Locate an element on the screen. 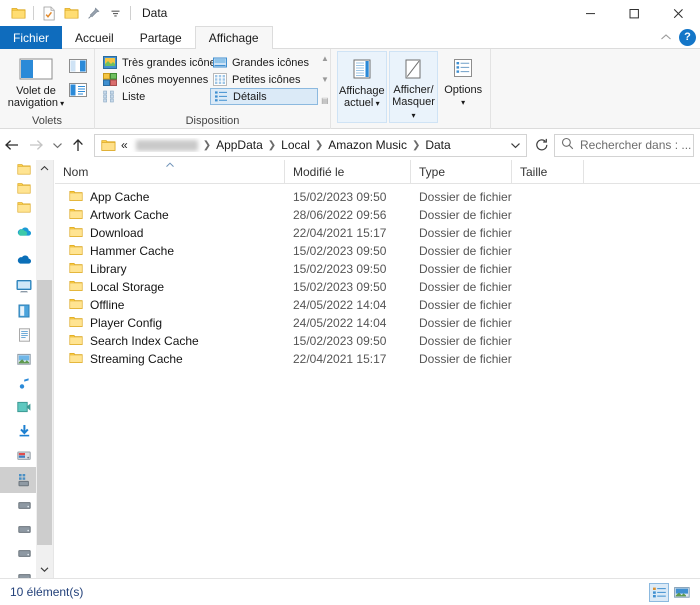 The width and height of the screenshot is (700, 605). ribbon-group-current-view-label is located at coordinates (410, 126).